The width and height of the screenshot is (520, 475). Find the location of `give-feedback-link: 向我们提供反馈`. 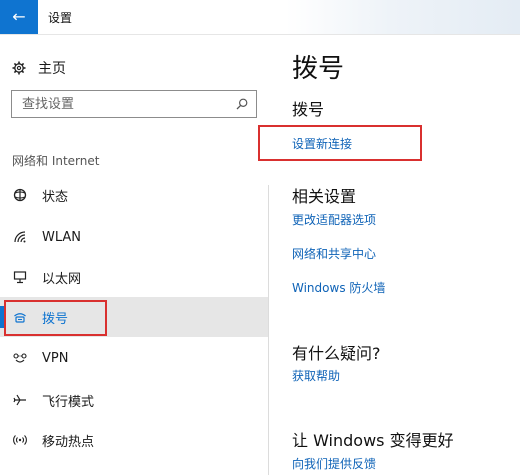

give-feedback-link: 向我们提供反馈 is located at coordinates (334, 463).